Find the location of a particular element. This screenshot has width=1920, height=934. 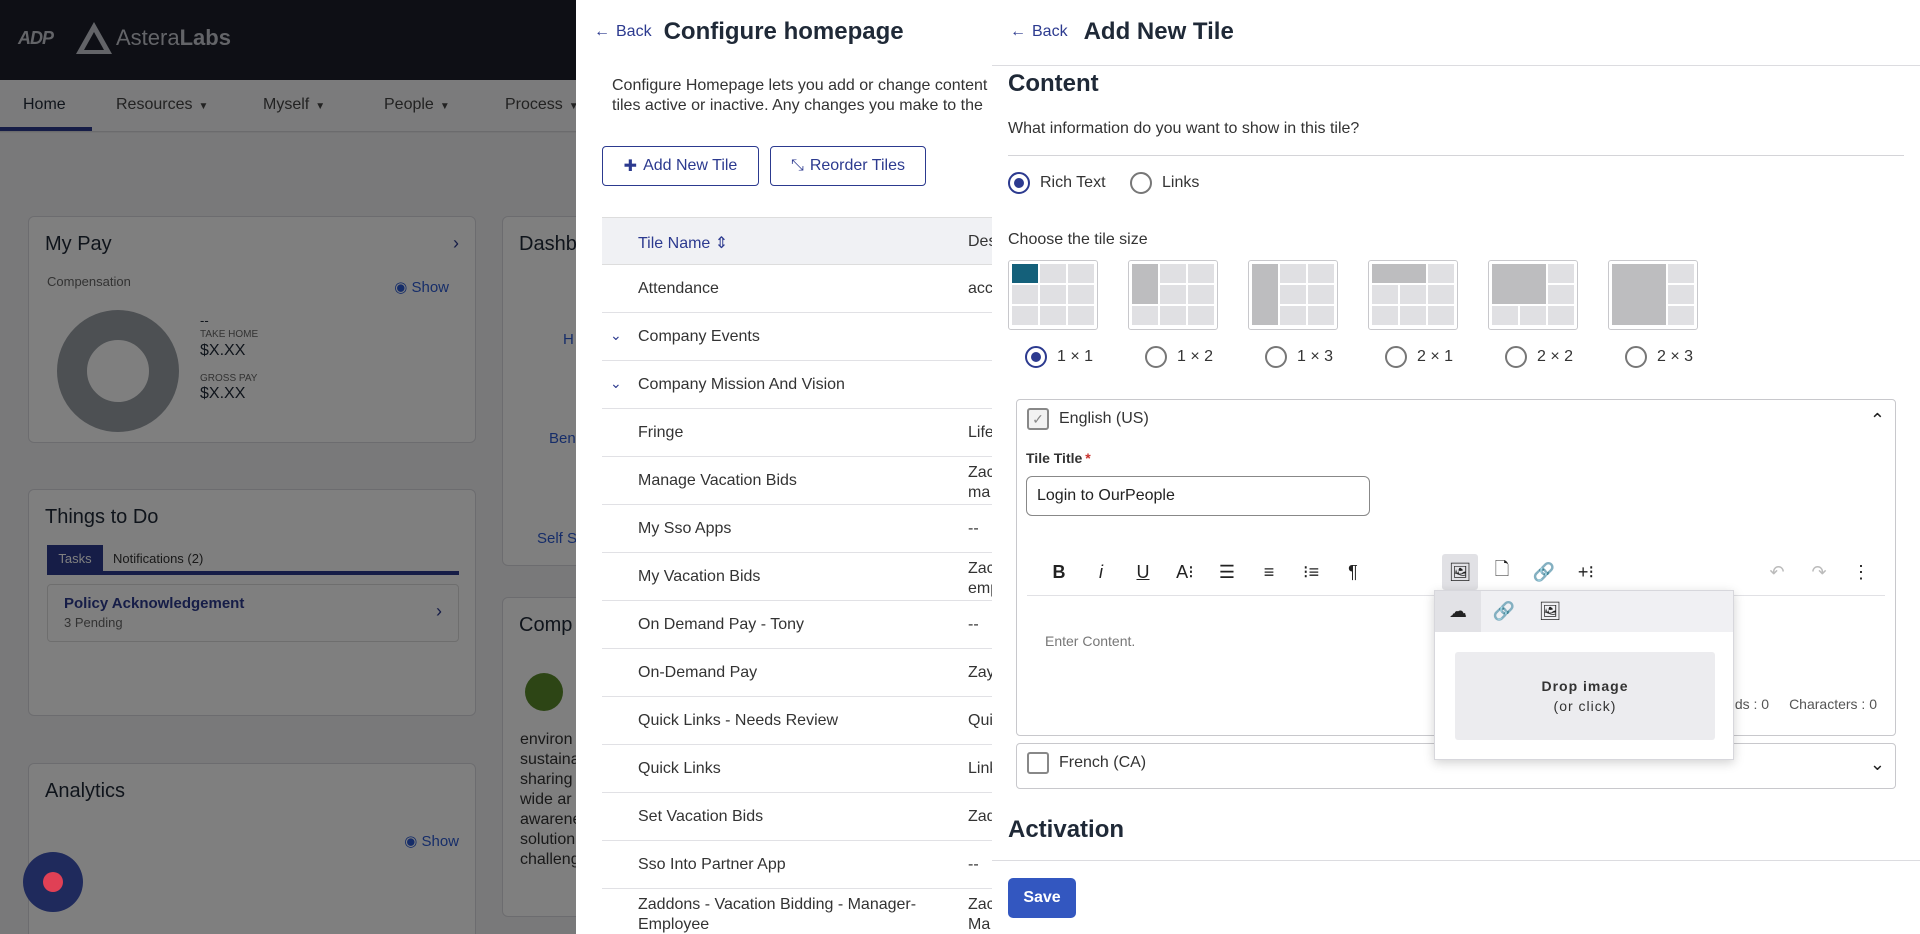

french-toggle: French (CA) is located at coordinates (1086, 763).